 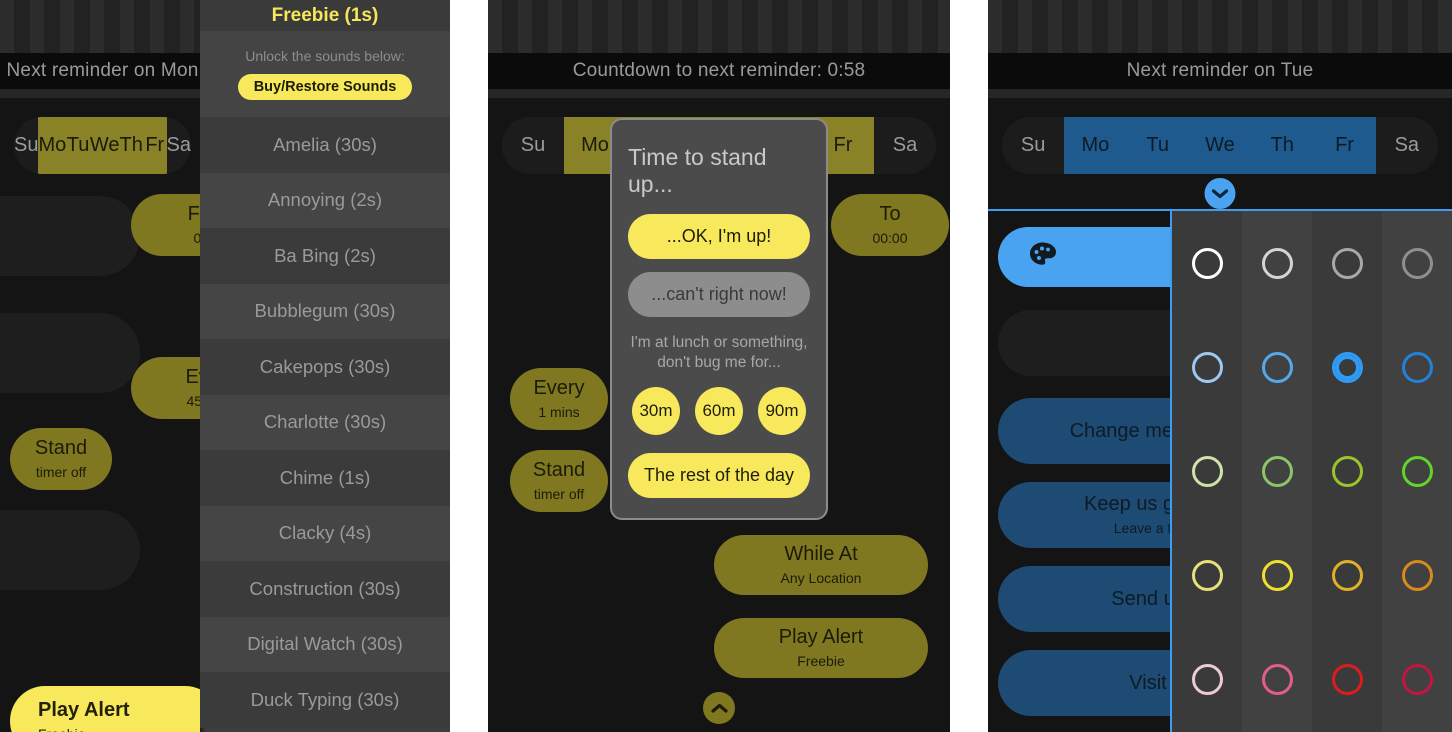 What do you see at coordinates (325, 700) in the screenshot?
I see `sound-list-item: Duck Typing (30s)` at bounding box center [325, 700].